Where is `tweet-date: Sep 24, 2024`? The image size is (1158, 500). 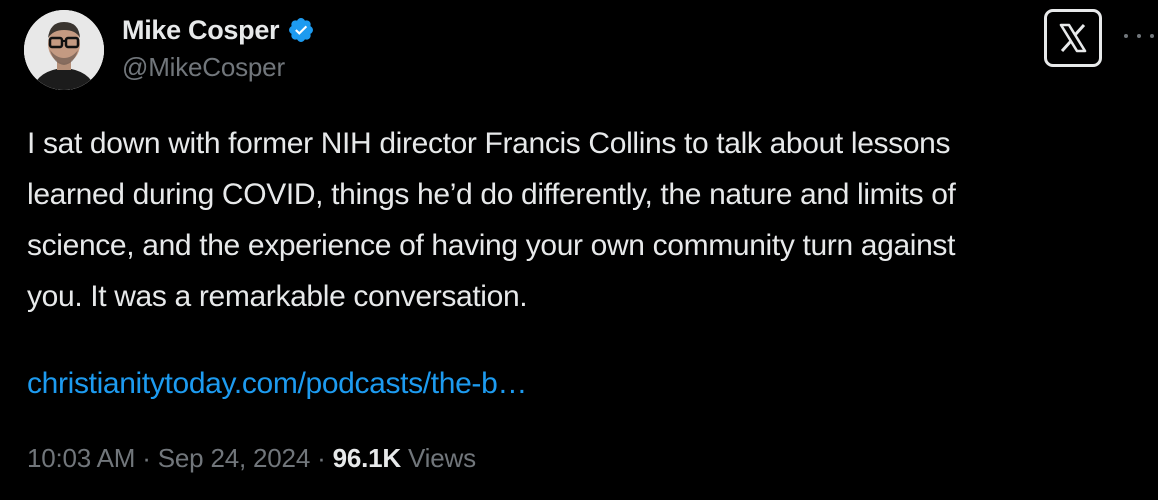 tweet-date: Sep 24, 2024 is located at coordinates (234, 458).